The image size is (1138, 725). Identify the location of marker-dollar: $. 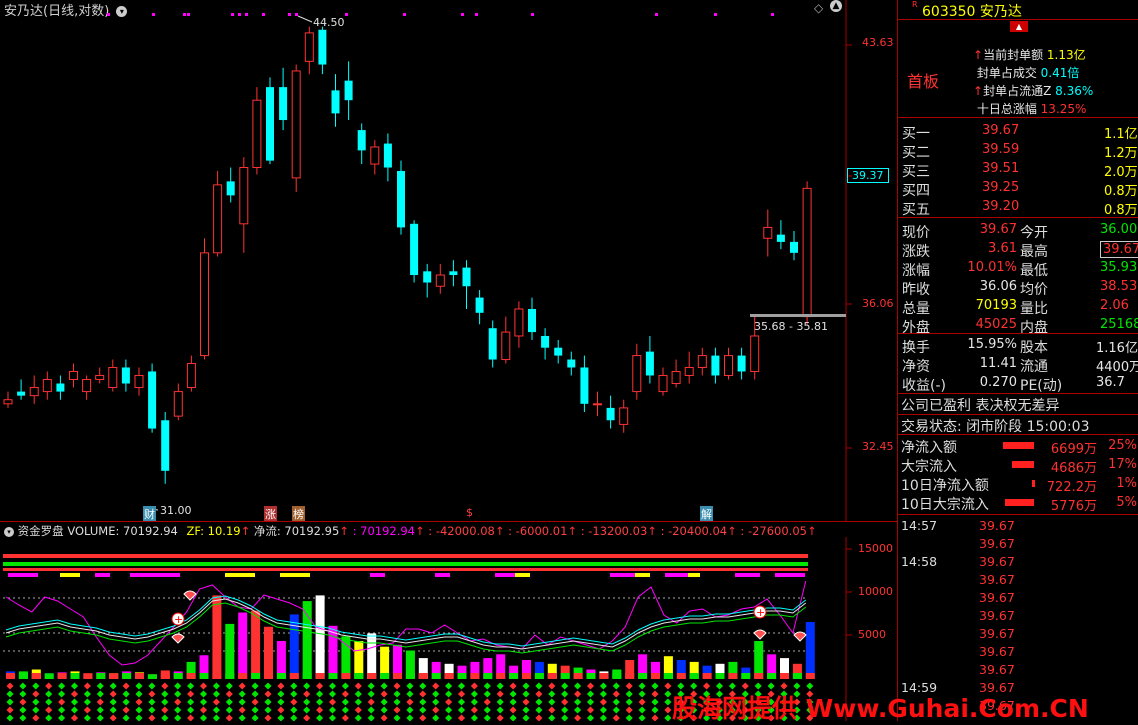
(469, 512).